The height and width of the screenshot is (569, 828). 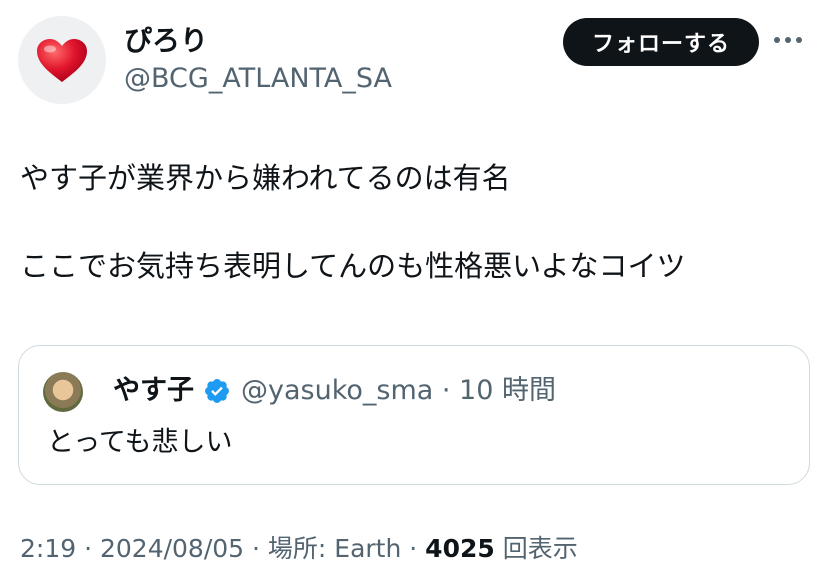 I want to click on heart-icon, so click(x=62, y=60).